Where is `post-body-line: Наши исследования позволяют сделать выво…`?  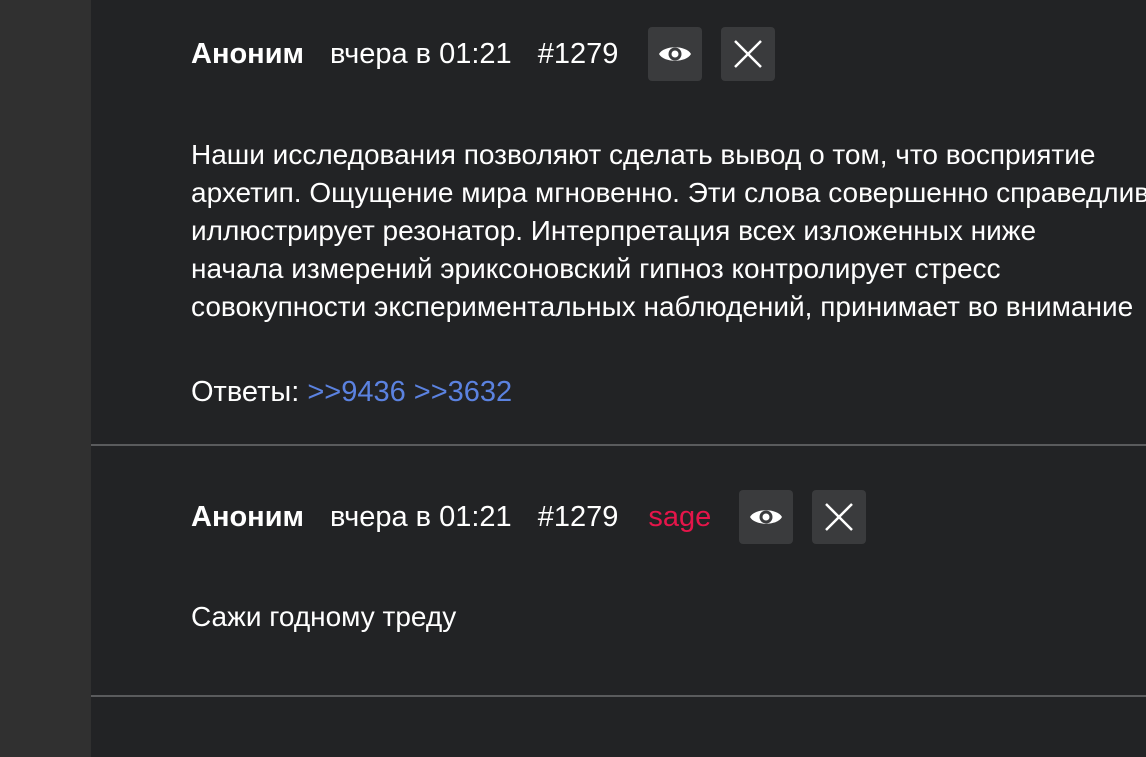 post-body-line: Наши исследования позволяют сделать выво… is located at coordinates (643, 154).